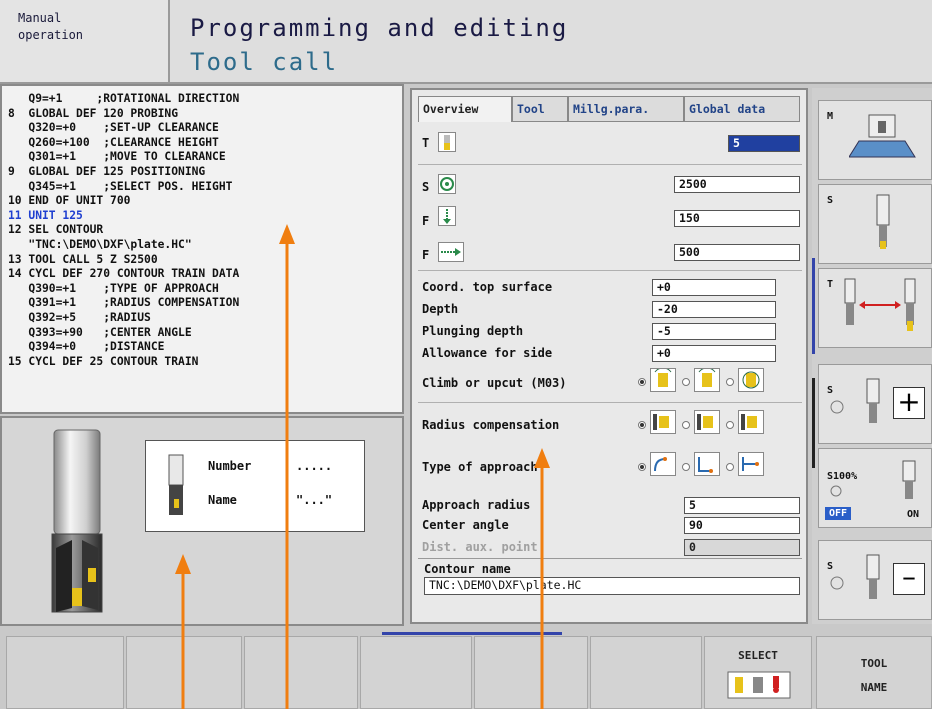 The width and height of the screenshot is (932, 709). Describe the element at coordinates (287, 234) in the screenshot. I see `arrowhead-program` at that location.